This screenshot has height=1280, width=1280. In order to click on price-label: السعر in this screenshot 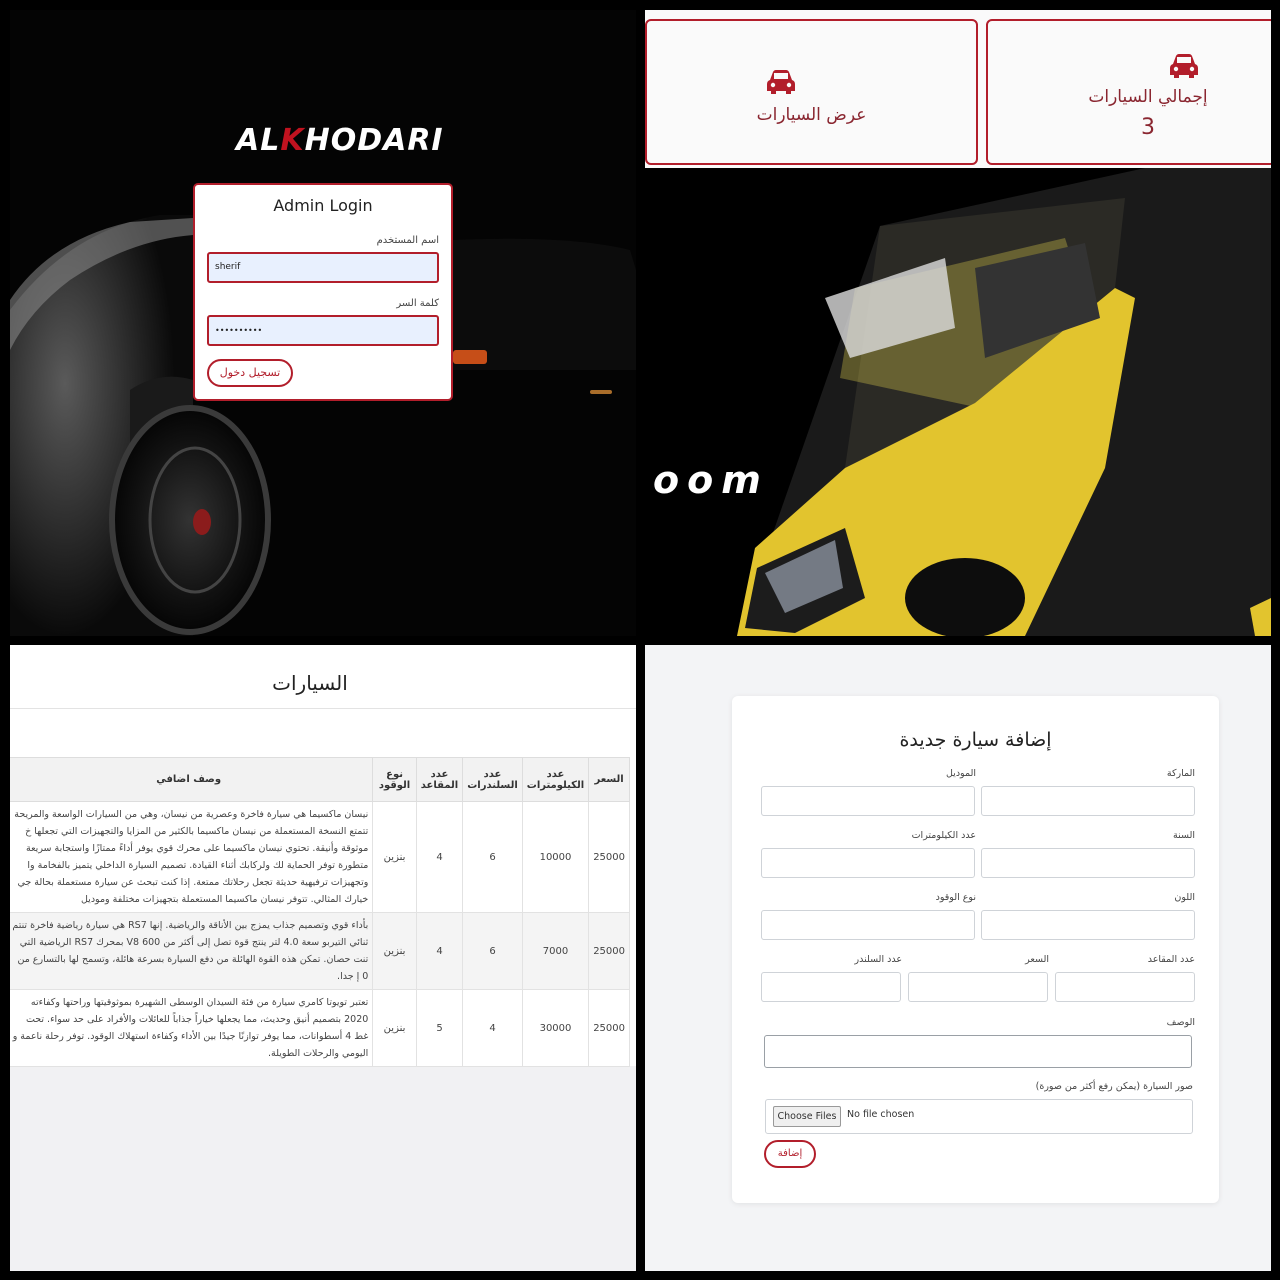, I will do `click(1037, 959)`.